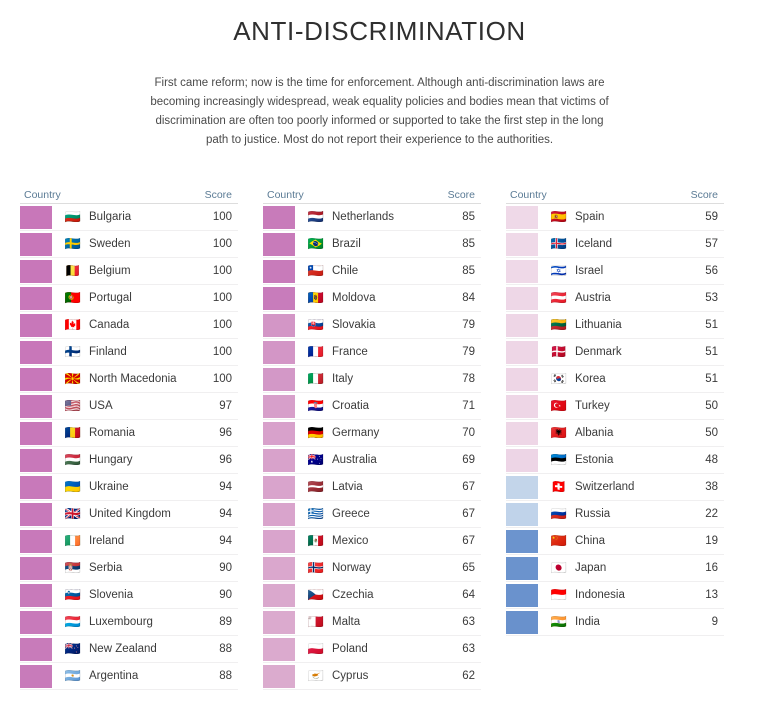  Describe the element at coordinates (615, 487) in the screenshot. I see `table-row: 🇨🇭 Switzerland 38` at that location.